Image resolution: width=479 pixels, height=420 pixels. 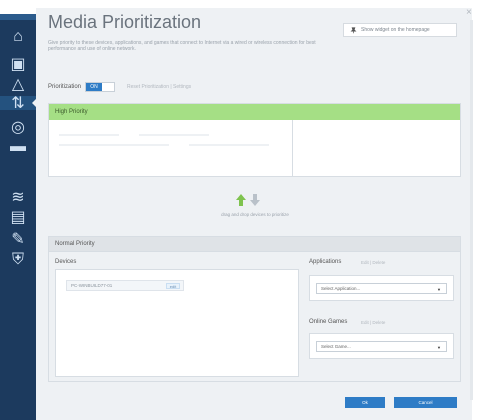 I want to click on wifi-icon: ≋, so click(x=18, y=197).